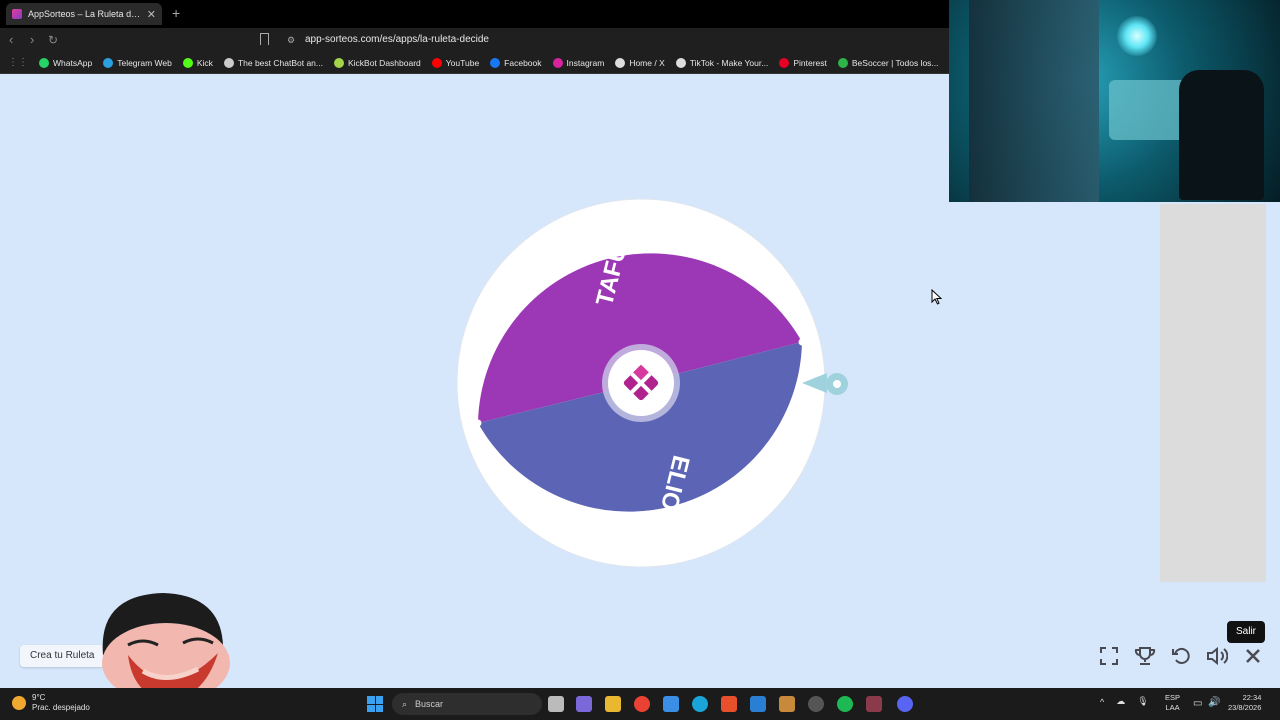 The width and height of the screenshot is (1280, 720). I want to click on forward-icon: ›, so click(32, 39).